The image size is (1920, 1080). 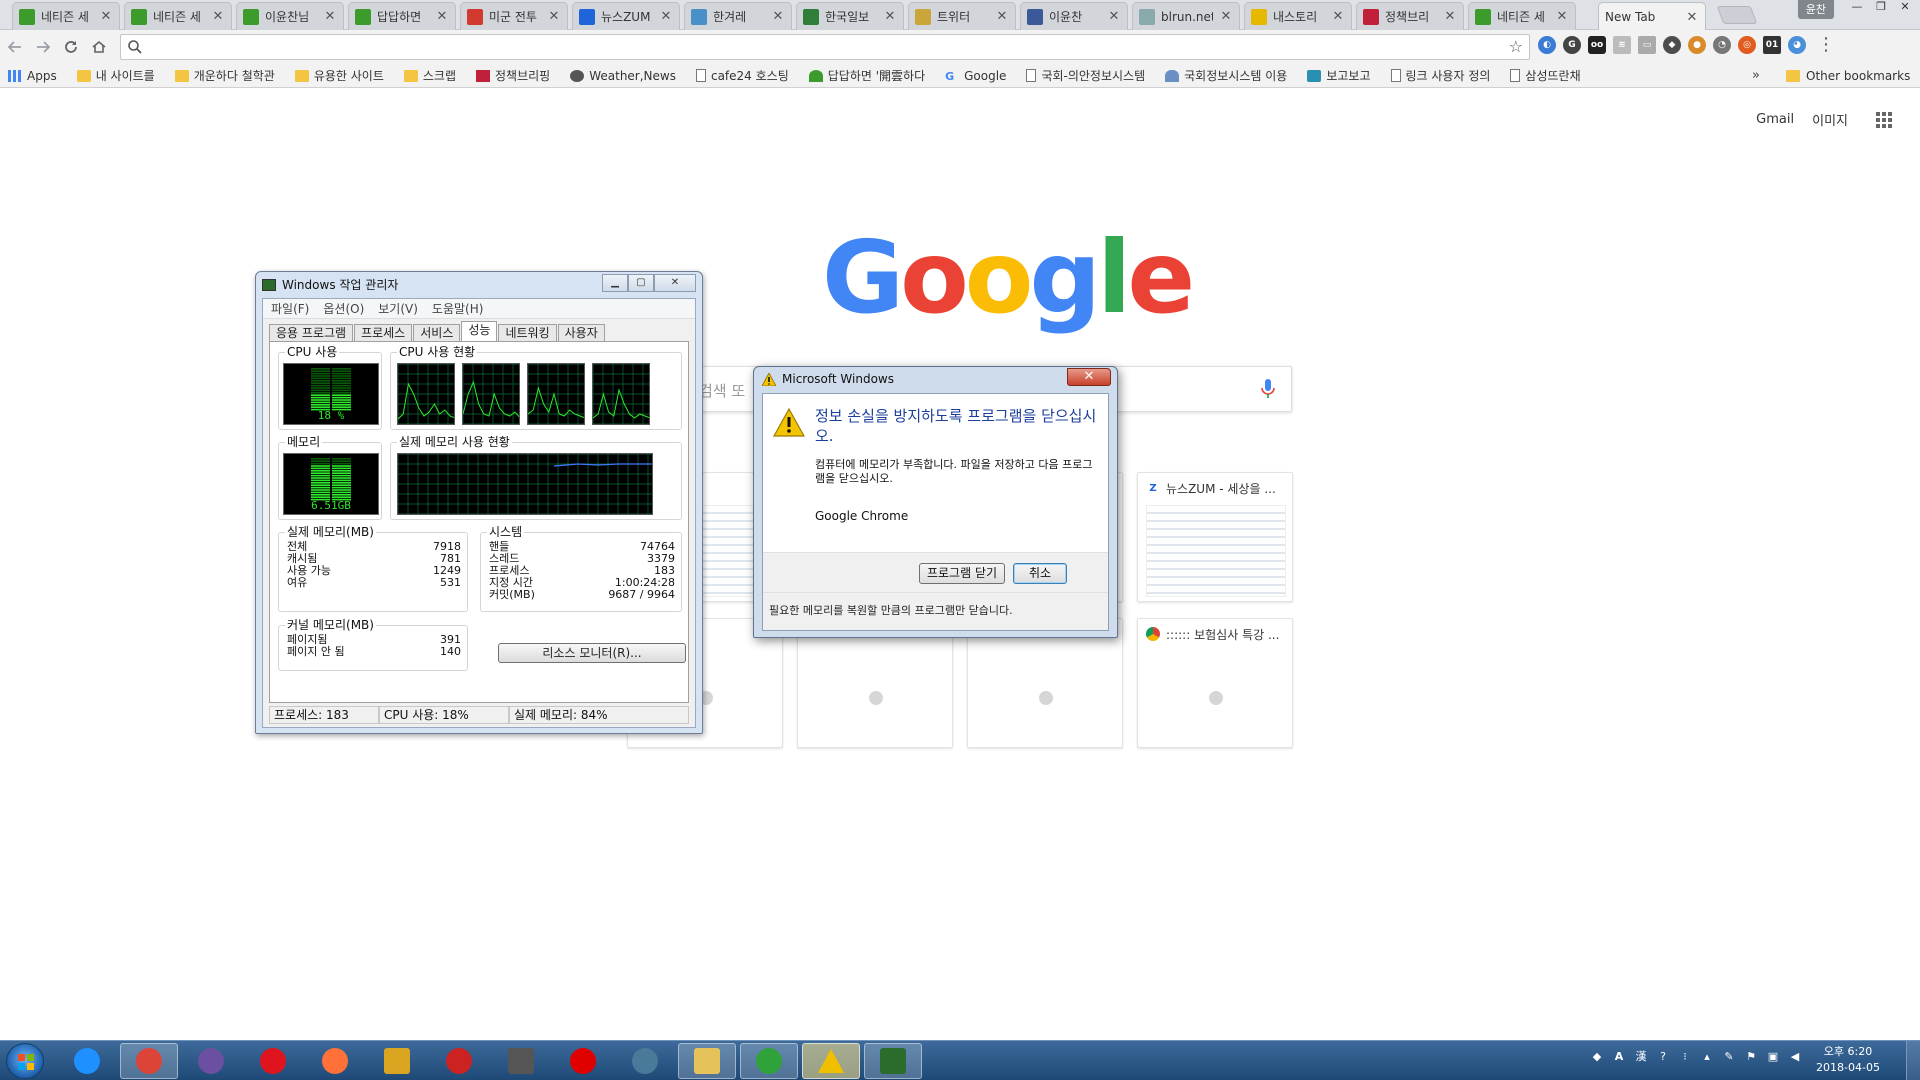 I want to click on extension-icon: ▭, so click(x=1647, y=45).